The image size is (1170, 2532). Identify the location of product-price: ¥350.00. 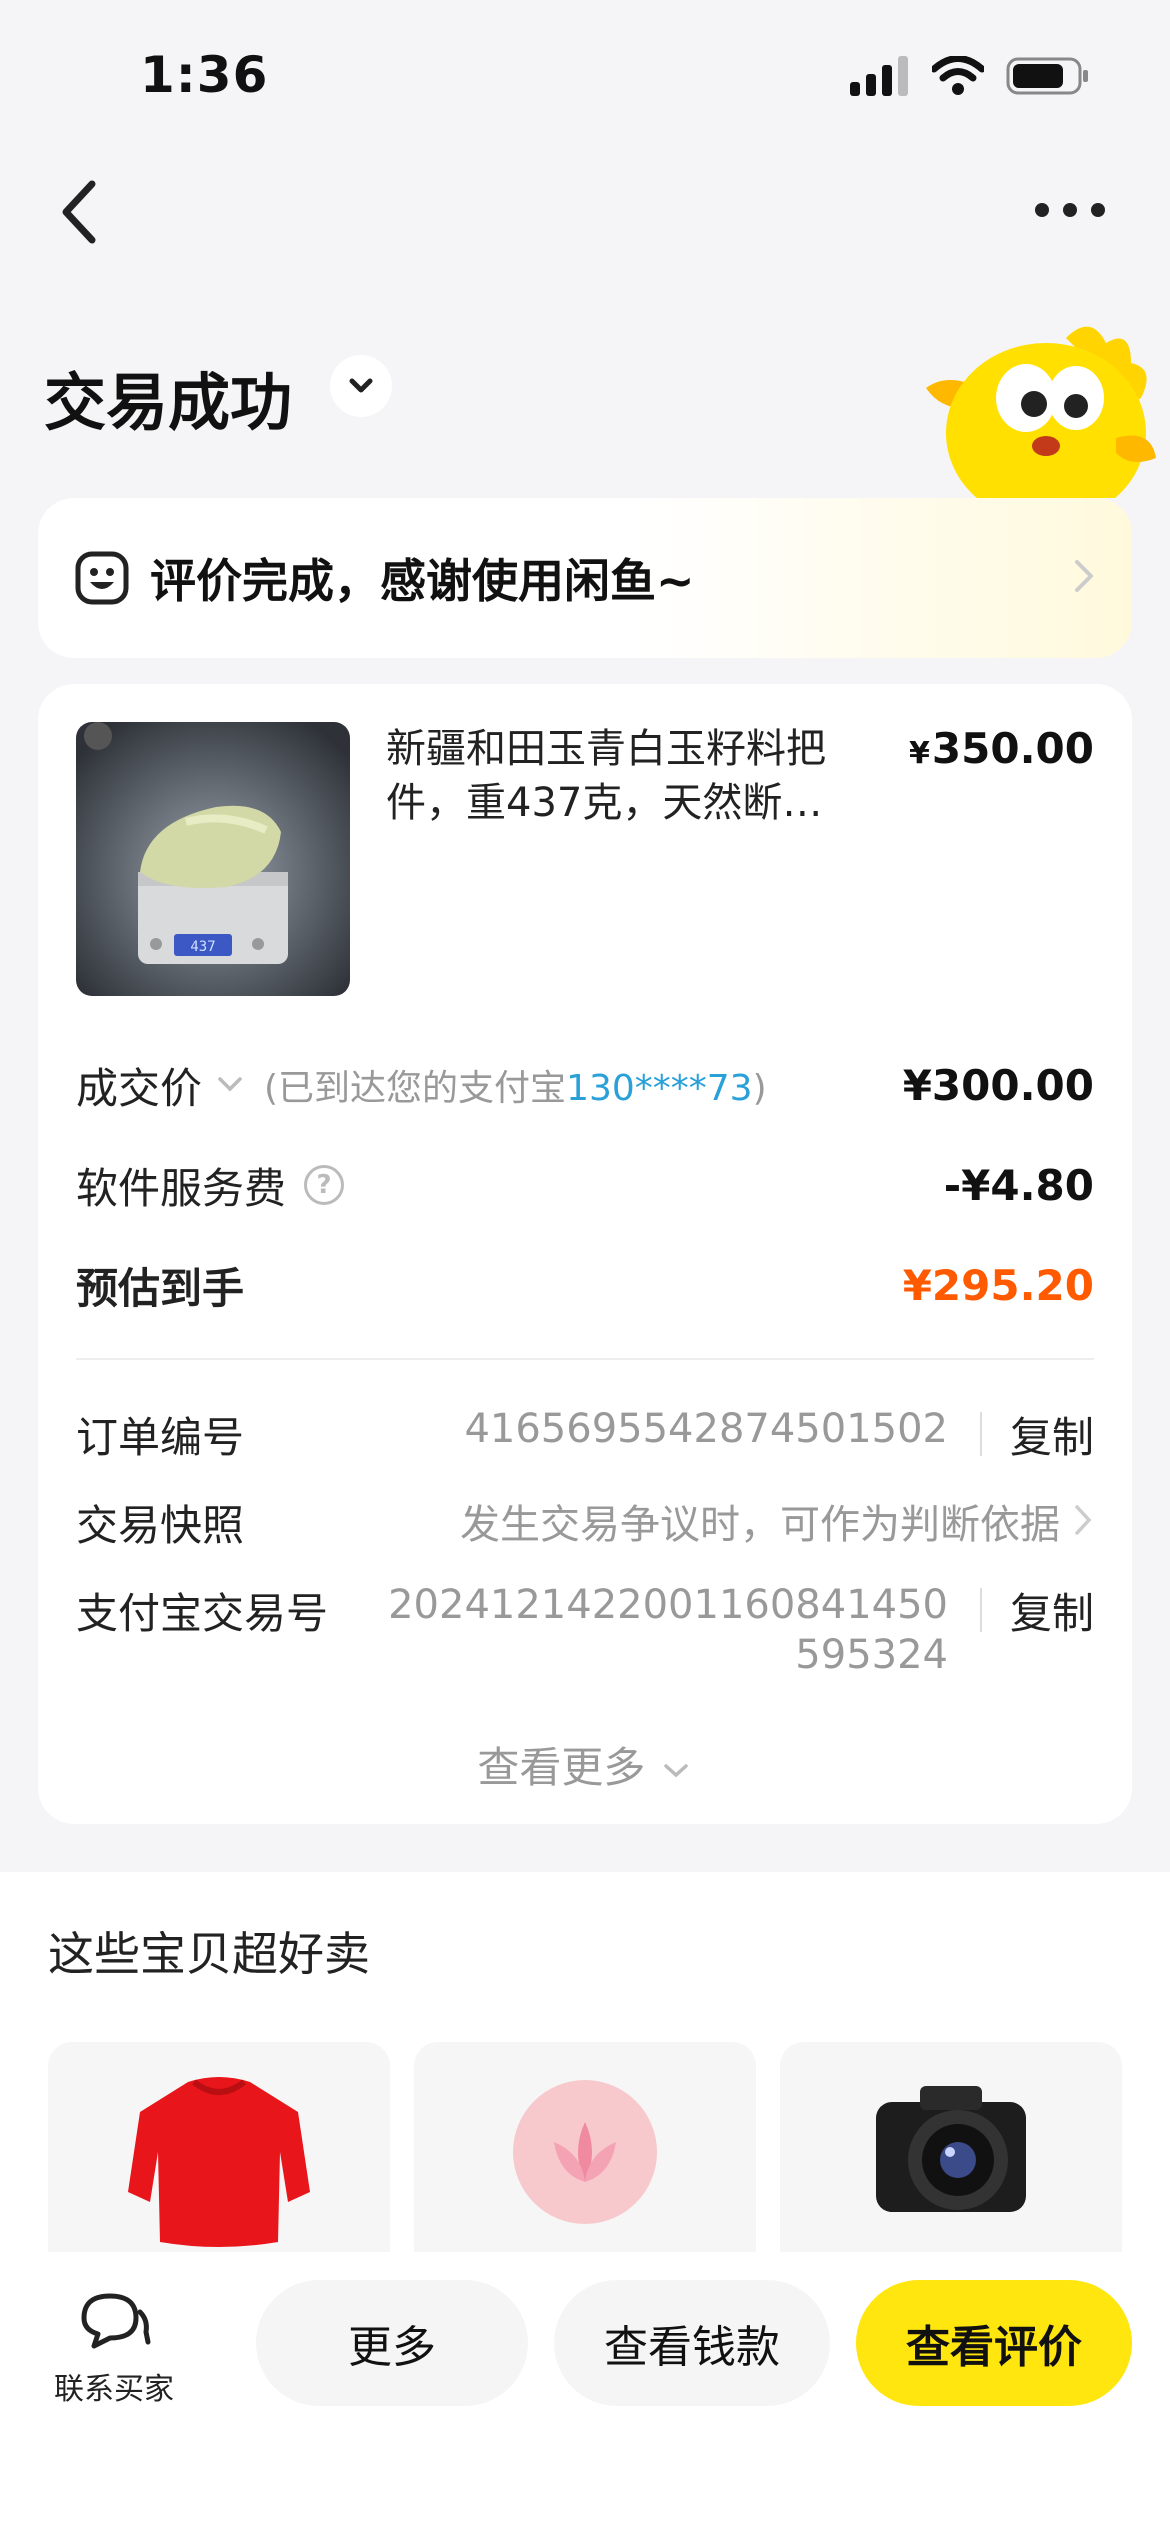
(1001, 748).